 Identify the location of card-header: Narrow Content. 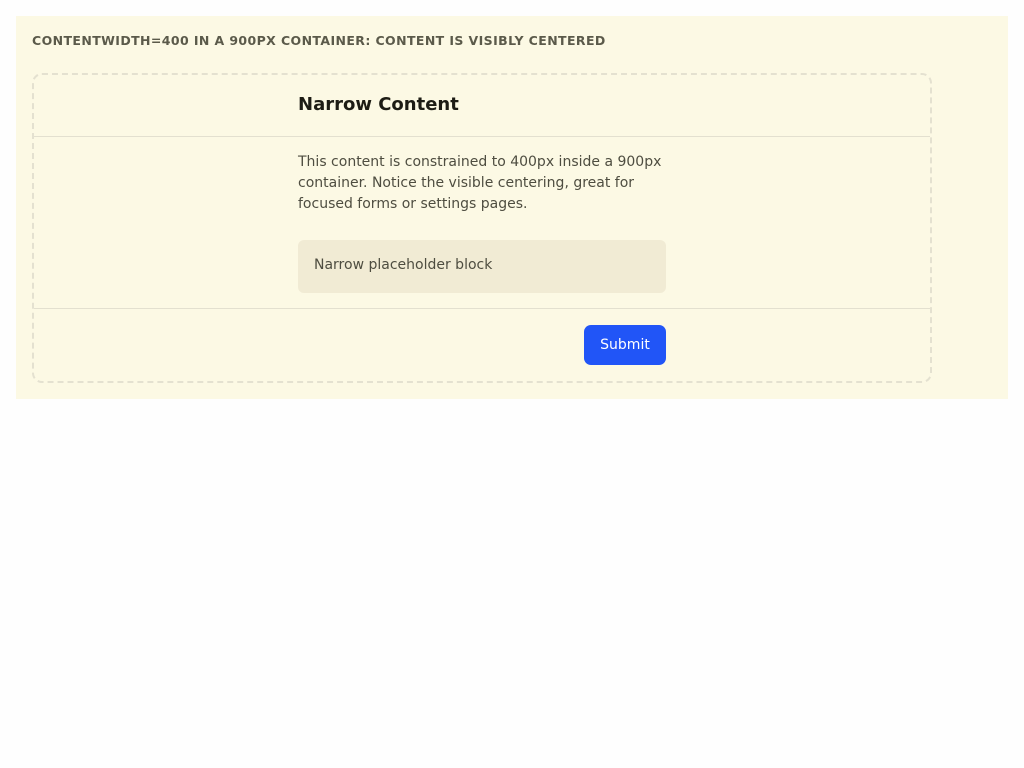
(482, 106).